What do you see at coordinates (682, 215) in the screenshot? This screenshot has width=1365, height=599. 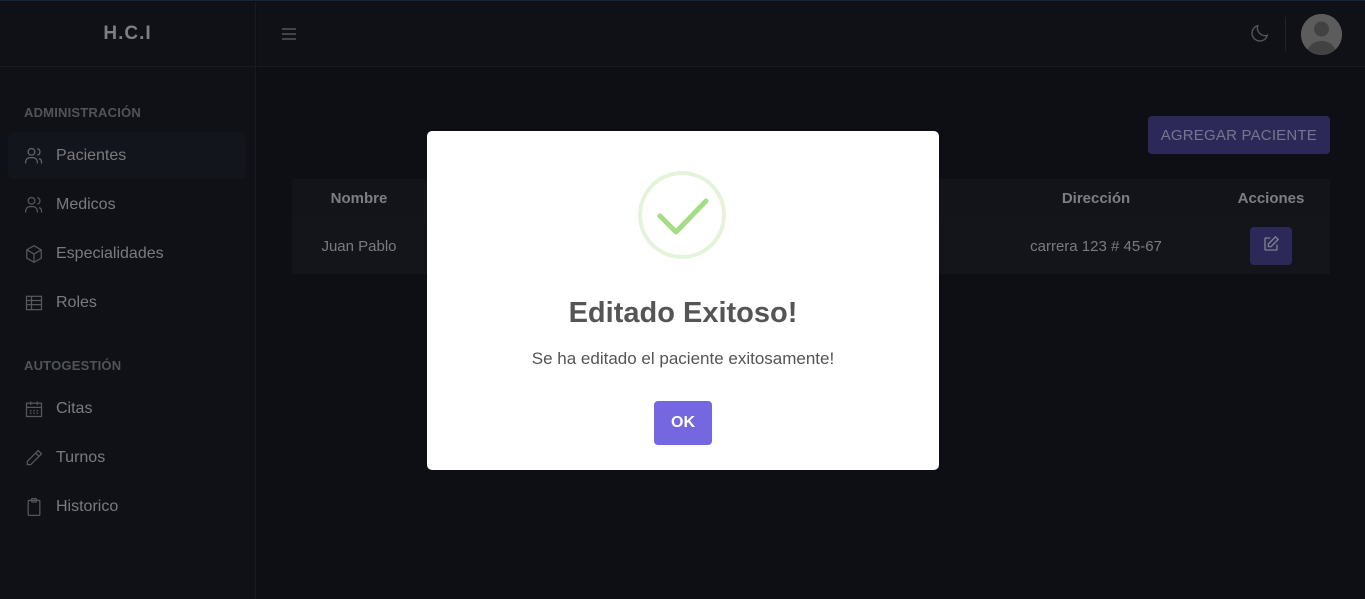 I see `success-check-icon` at bounding box center [682, 215].